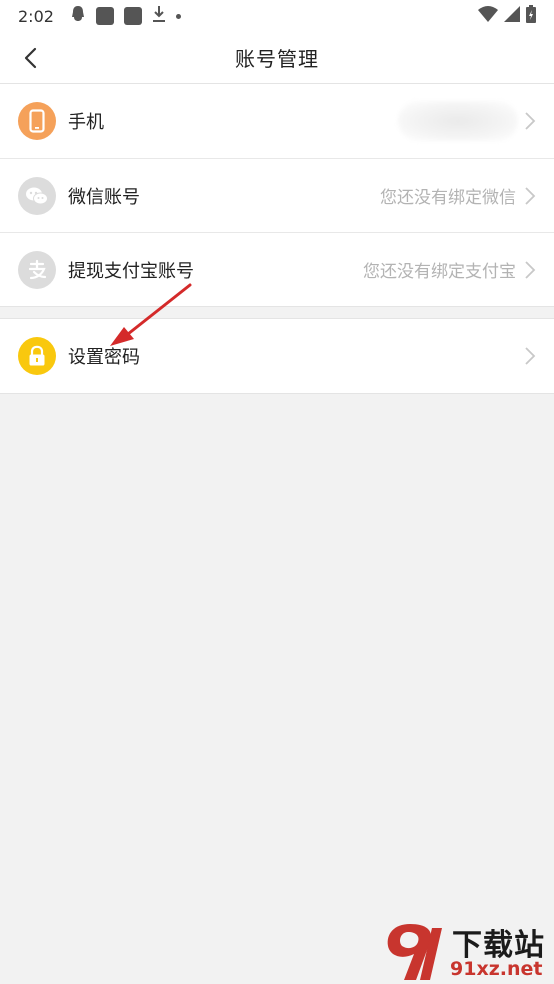 The width and height of the screenshot is (554, 984). What do you see at coordinates (414, 952) in the screenshot?
I see `watermark-logo-icon` at bounding box center [414, 952].